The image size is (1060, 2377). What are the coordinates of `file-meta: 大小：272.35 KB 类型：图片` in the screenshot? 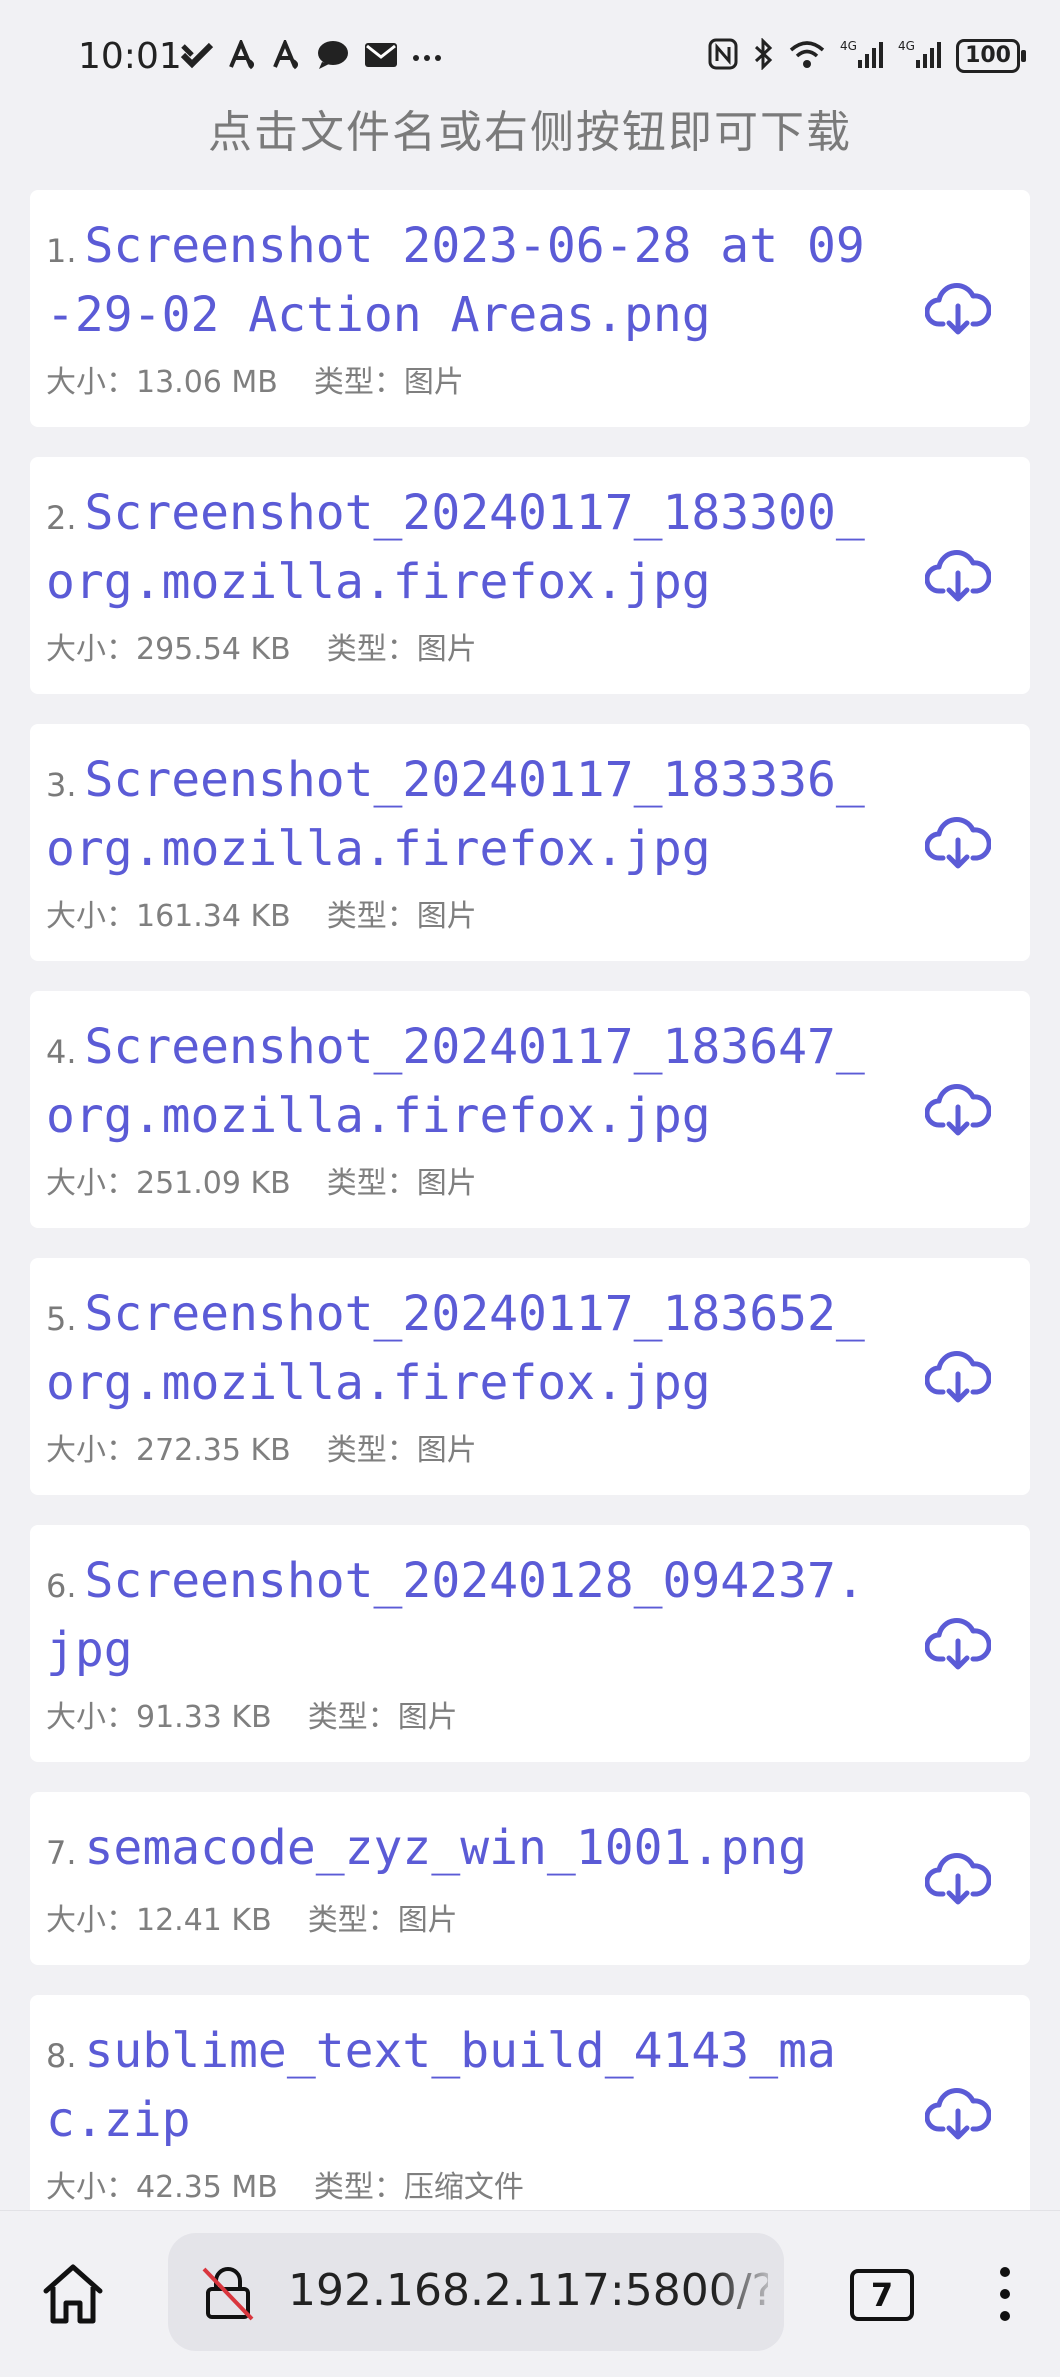 It's located at (468, 1447).